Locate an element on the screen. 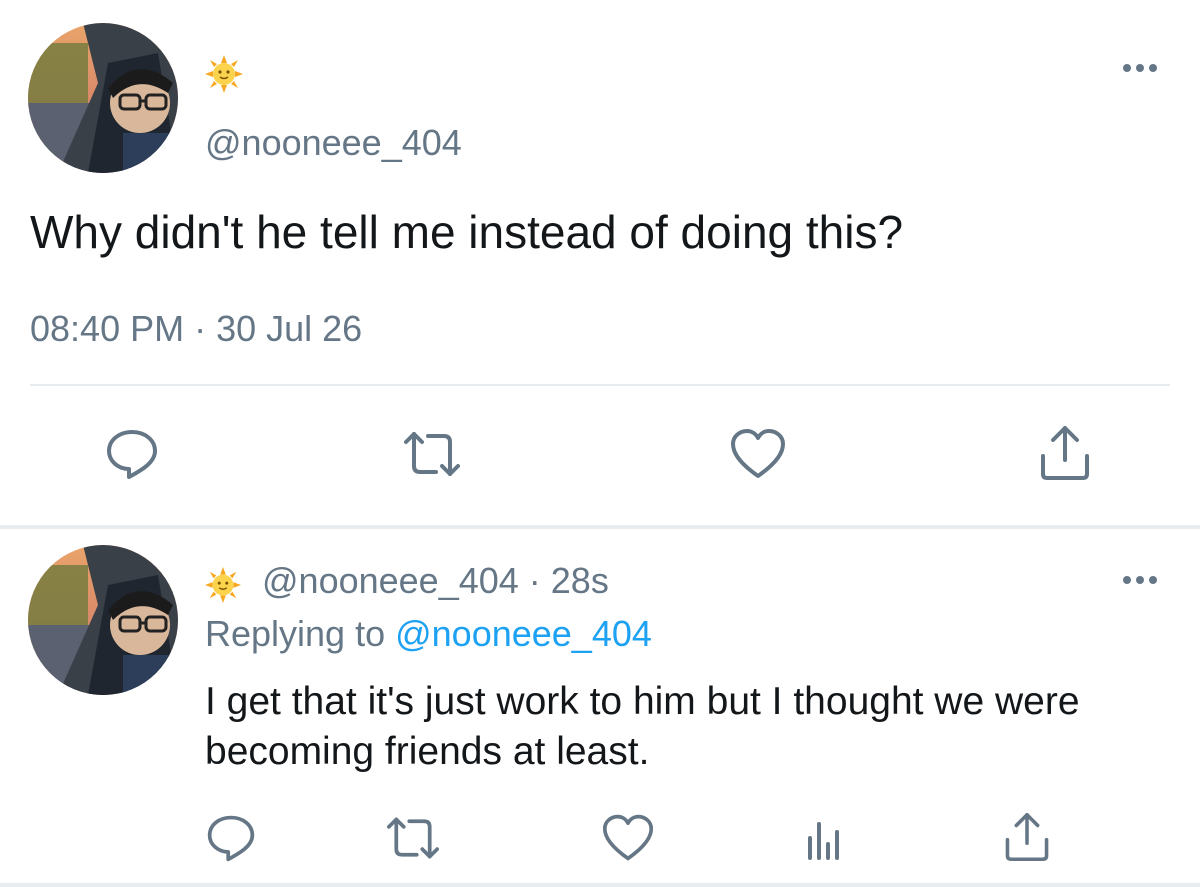  replying-to-label: Replying to is located at coordinates (300, 633).